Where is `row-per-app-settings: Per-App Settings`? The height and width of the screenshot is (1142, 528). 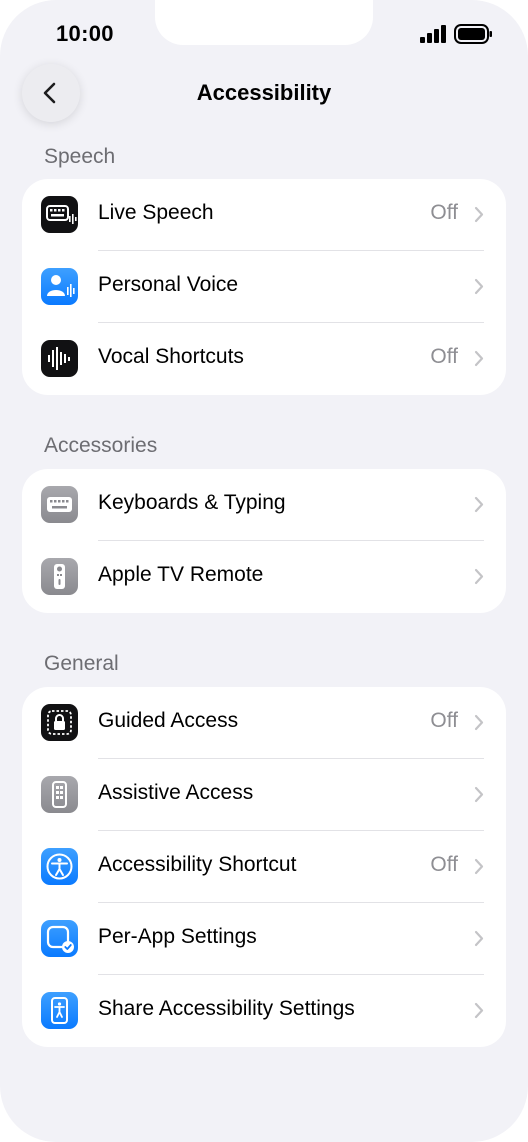 row-per-app-settings: Per-App Settings is located at coordinates (264, 939).